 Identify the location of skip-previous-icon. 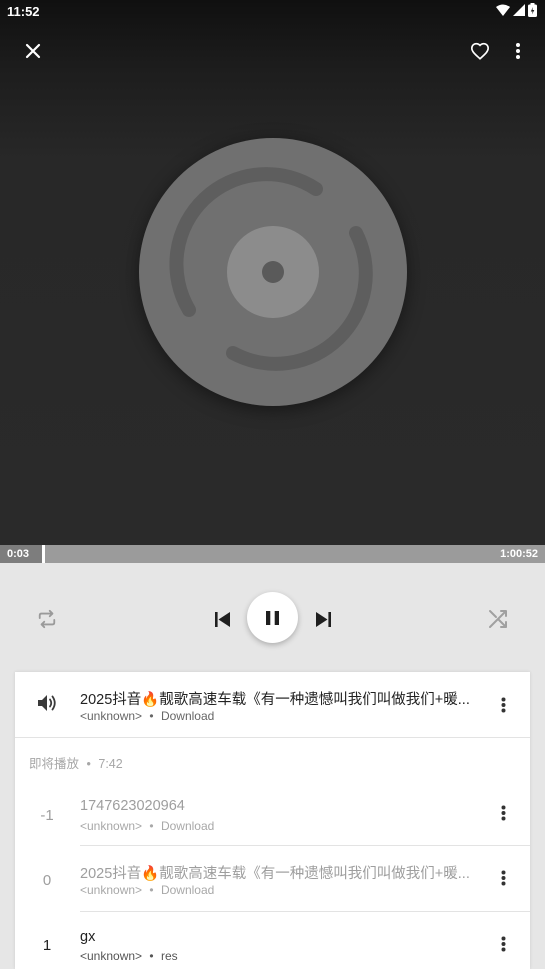
(222, 619).